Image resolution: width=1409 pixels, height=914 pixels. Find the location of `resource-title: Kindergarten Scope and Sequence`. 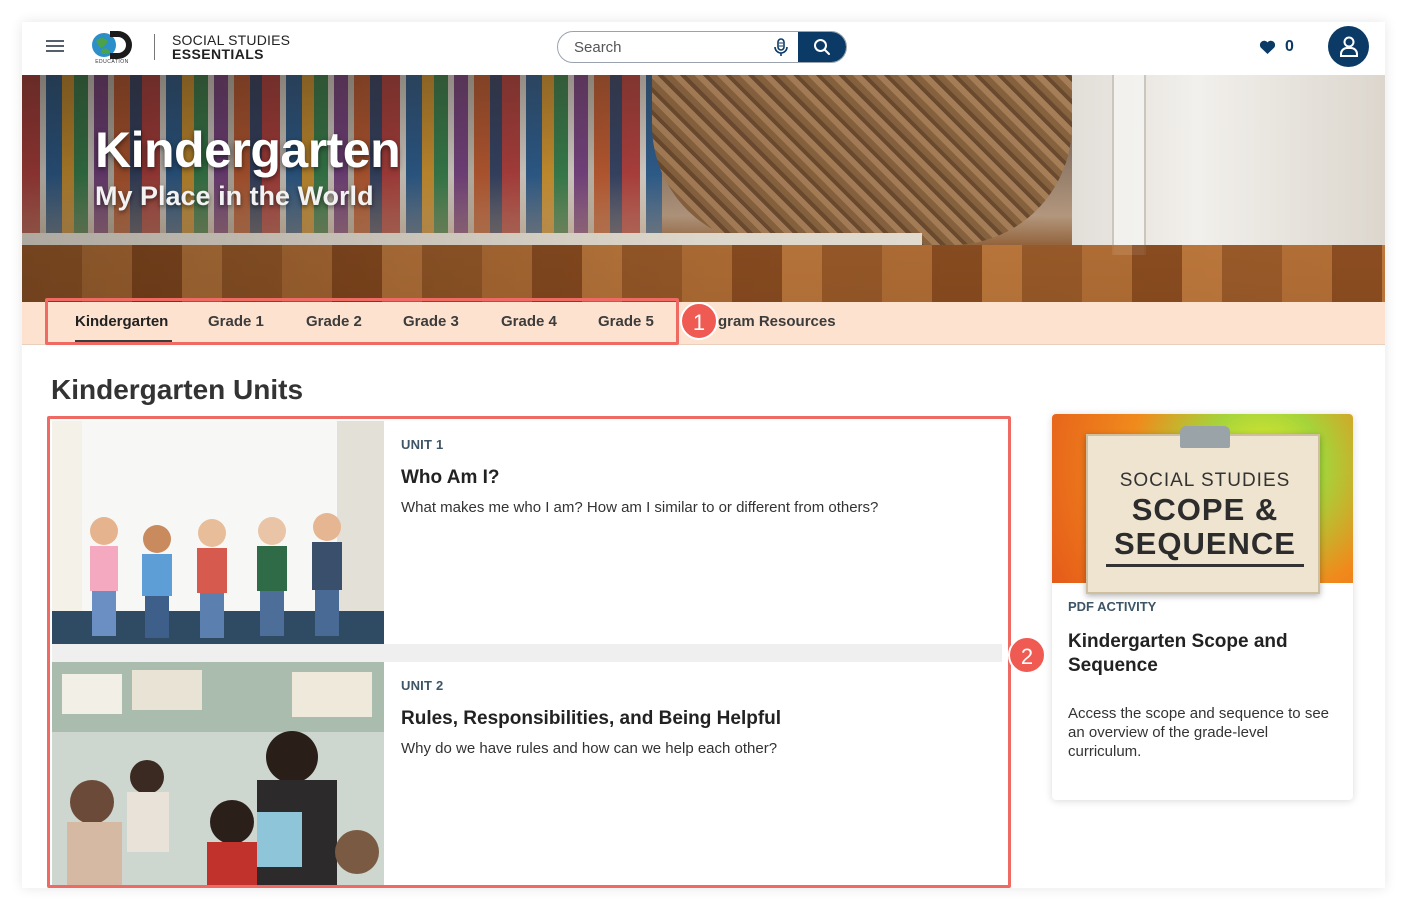

resource-title: Kindergarten Scope and Sequence is located at coordinates (1178, 653).